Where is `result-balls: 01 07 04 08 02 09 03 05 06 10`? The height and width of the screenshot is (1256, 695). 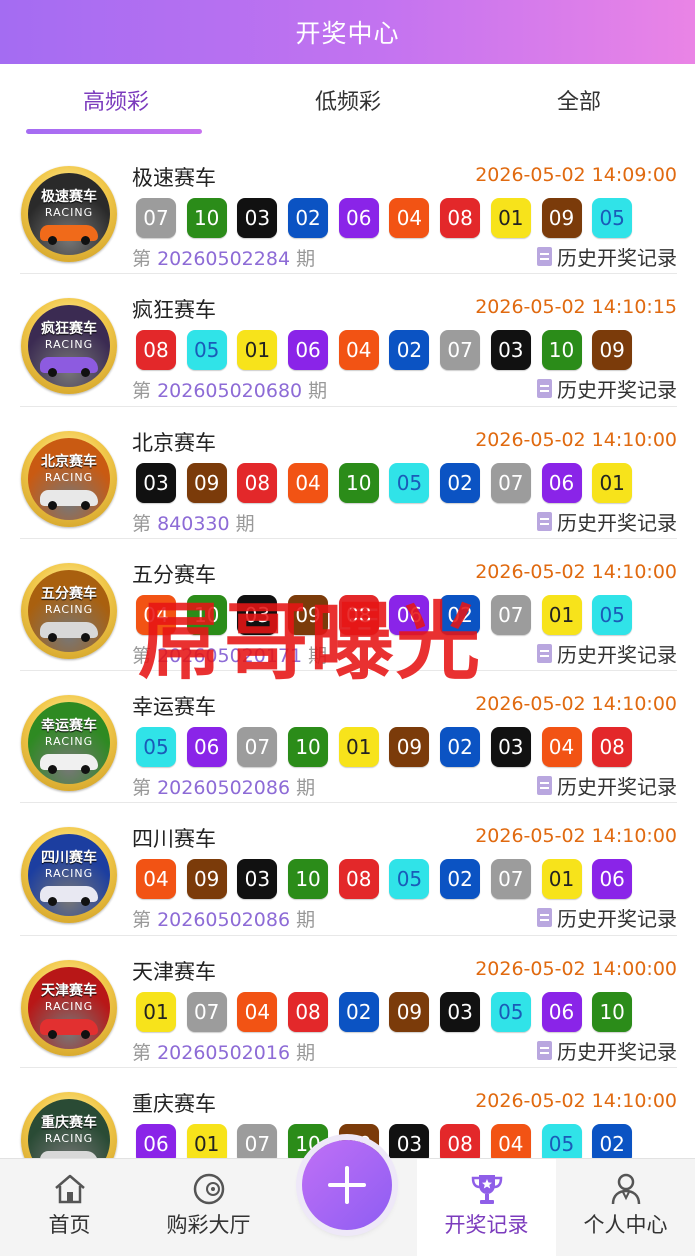 result-balls: 01 07 04 08 02 09 03 05 06 10 is located at coordinates (389, 1011).